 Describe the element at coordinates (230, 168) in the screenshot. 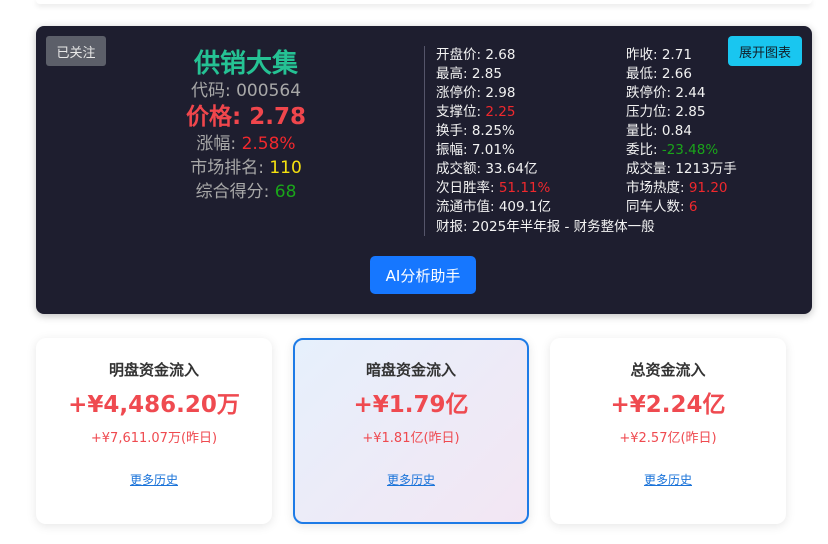

I see `rank-label: 市场排名:` at that location.